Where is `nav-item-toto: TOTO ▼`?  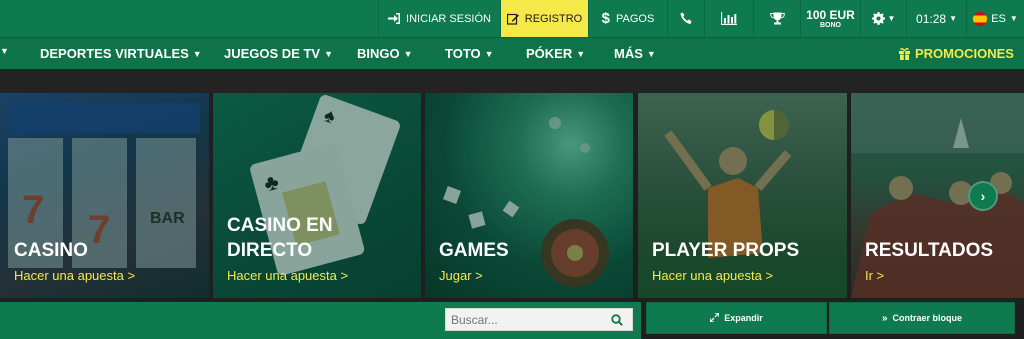 nav-item-toto: TOTO ▼ is located at coordinates (469, 53).